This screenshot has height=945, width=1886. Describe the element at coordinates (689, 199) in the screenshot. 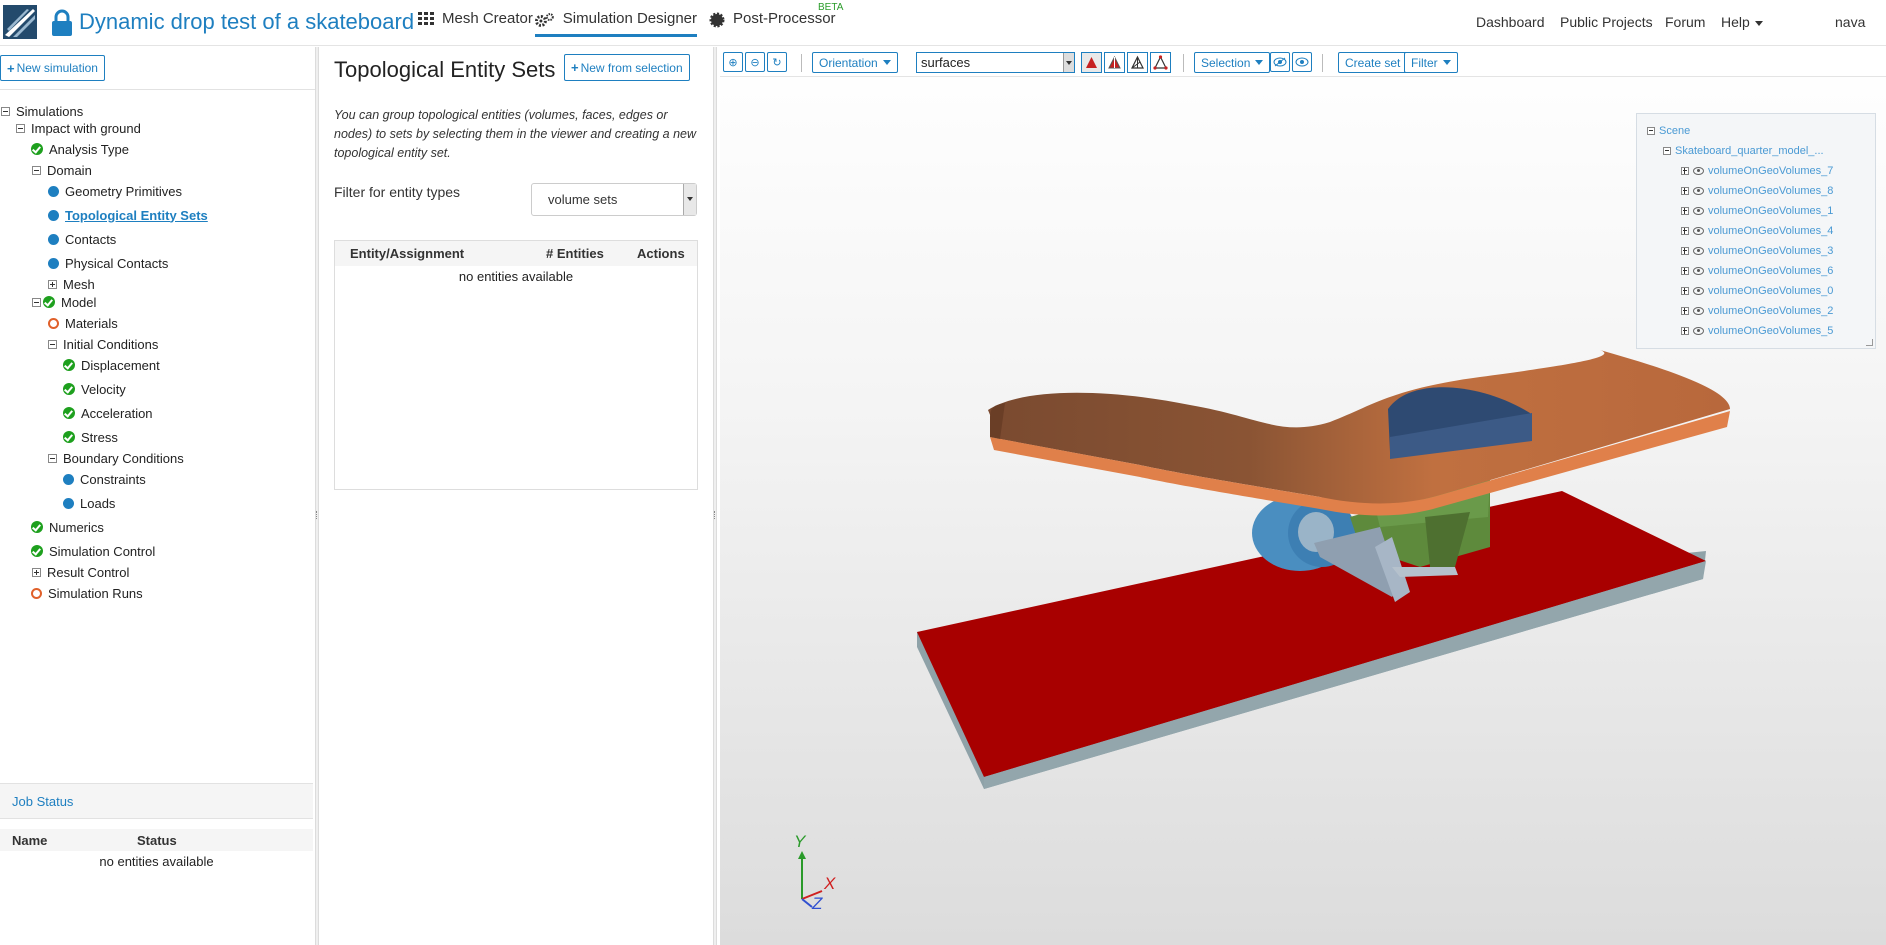

I see `chevron-down-icon` at that location.